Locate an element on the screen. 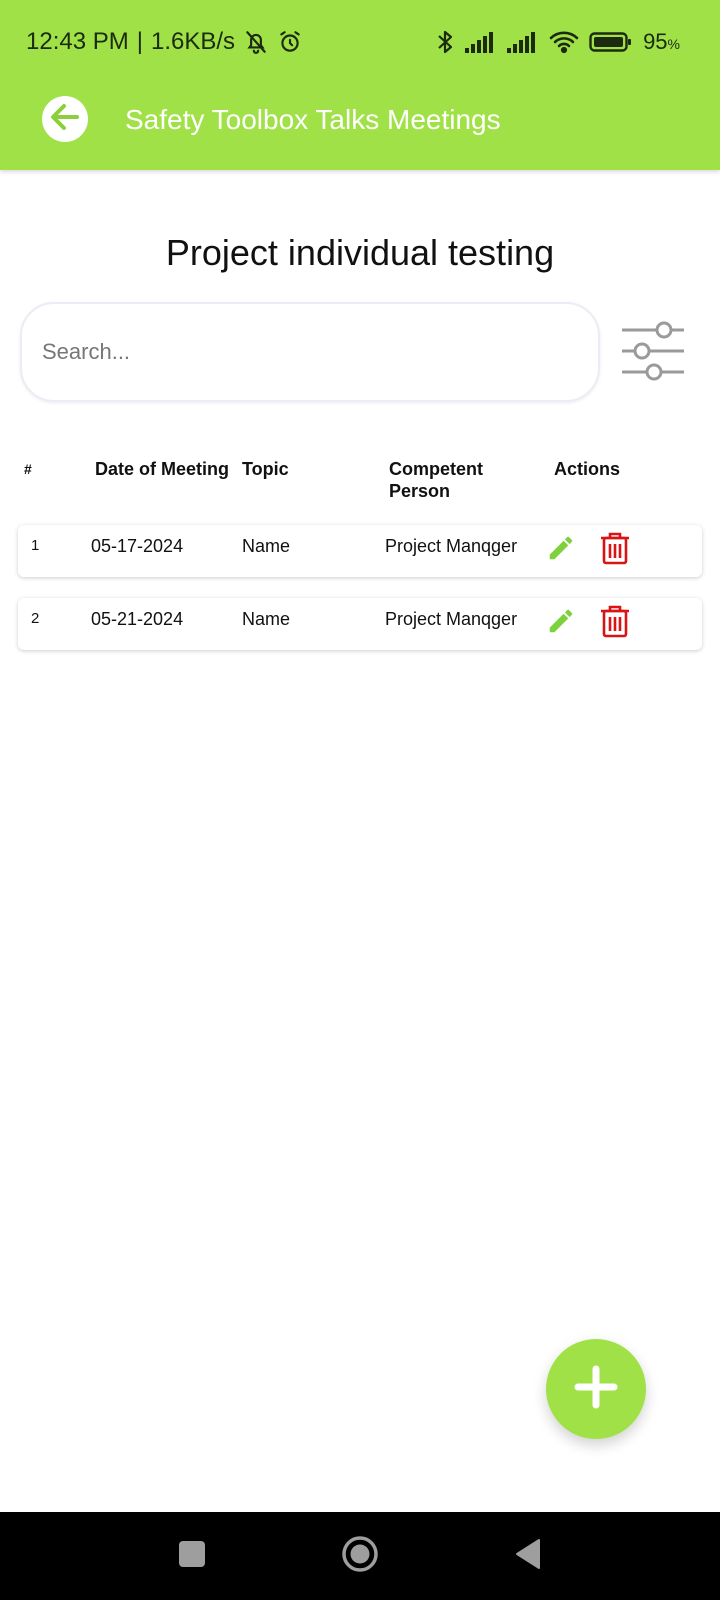 The image size is (720, 1600). back-button is located at coordinates (65, 119).